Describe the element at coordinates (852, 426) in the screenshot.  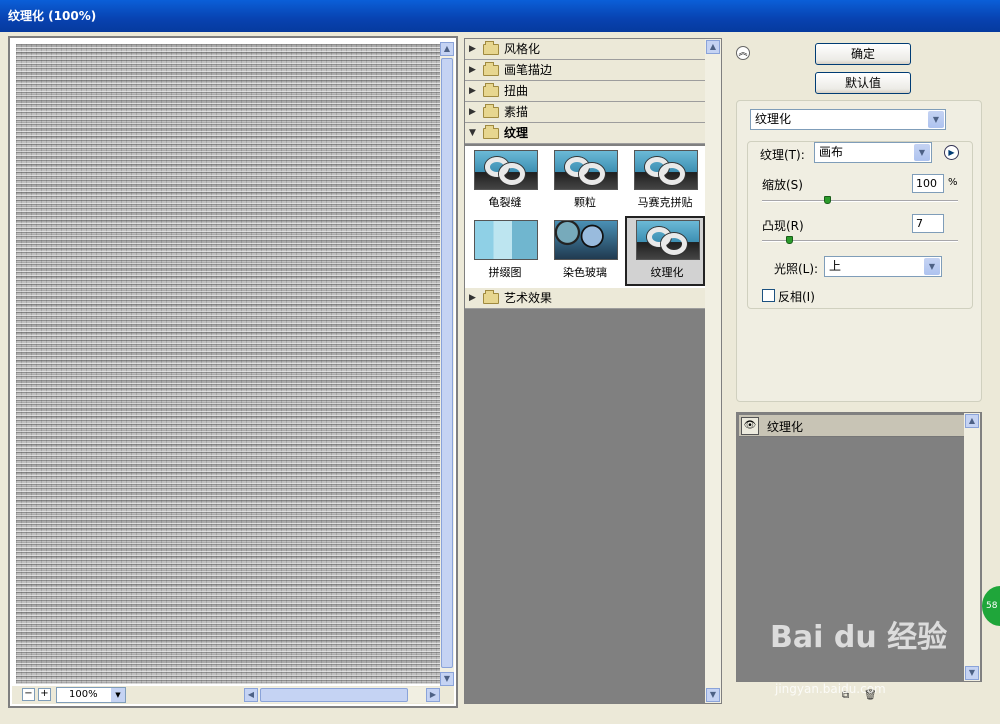
I see `effect-layer-row: 👁 纹理化` at that location.